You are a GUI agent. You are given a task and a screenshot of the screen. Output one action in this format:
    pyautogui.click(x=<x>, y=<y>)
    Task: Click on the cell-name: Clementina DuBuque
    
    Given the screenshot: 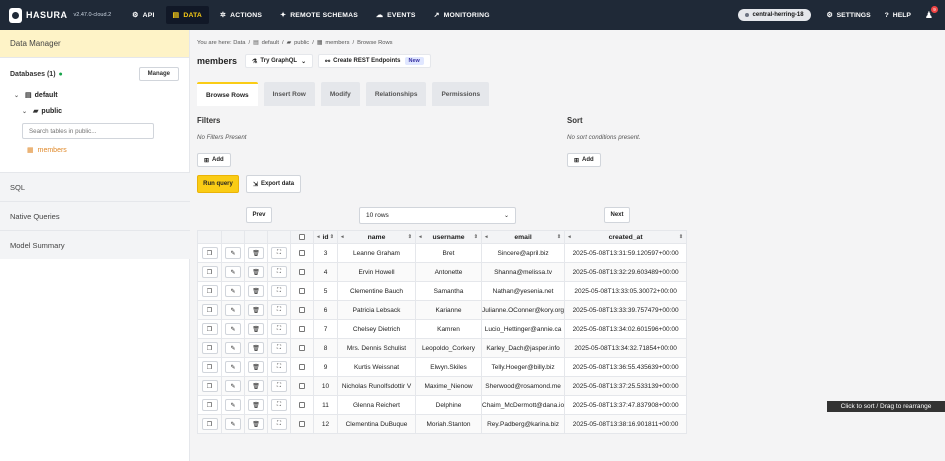 What is the action you would take?
    pyautogui.click(x=376, y=424)
    